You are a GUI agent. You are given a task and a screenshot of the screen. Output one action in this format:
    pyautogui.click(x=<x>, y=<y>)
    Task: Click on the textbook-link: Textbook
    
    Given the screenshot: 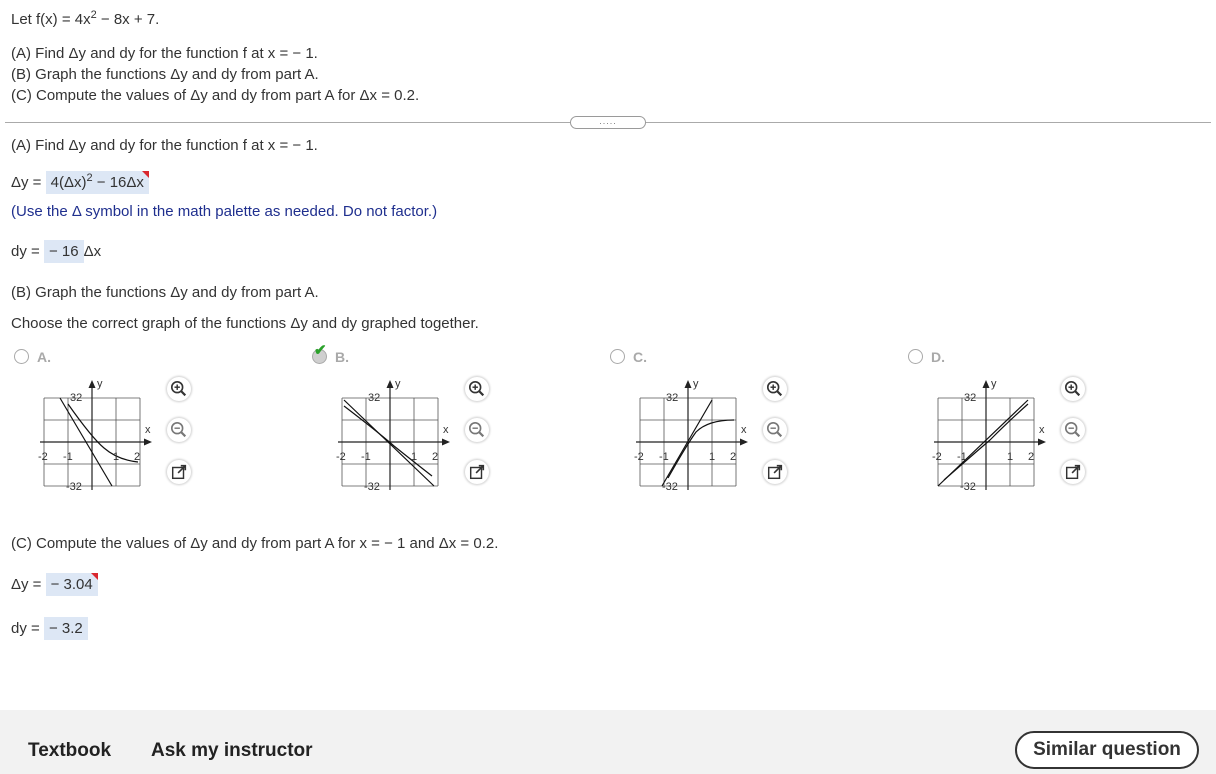 What is the action you would take?
    pyautogui.click(x=69, y=751)
    